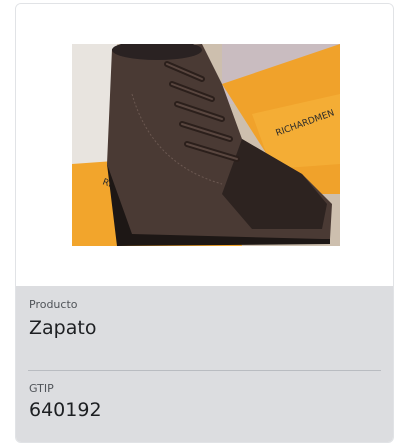  What do you see at coordinates (63, 328) in the screenshot?
I see `product-value: Zapato` at bounding box center [63, 328].